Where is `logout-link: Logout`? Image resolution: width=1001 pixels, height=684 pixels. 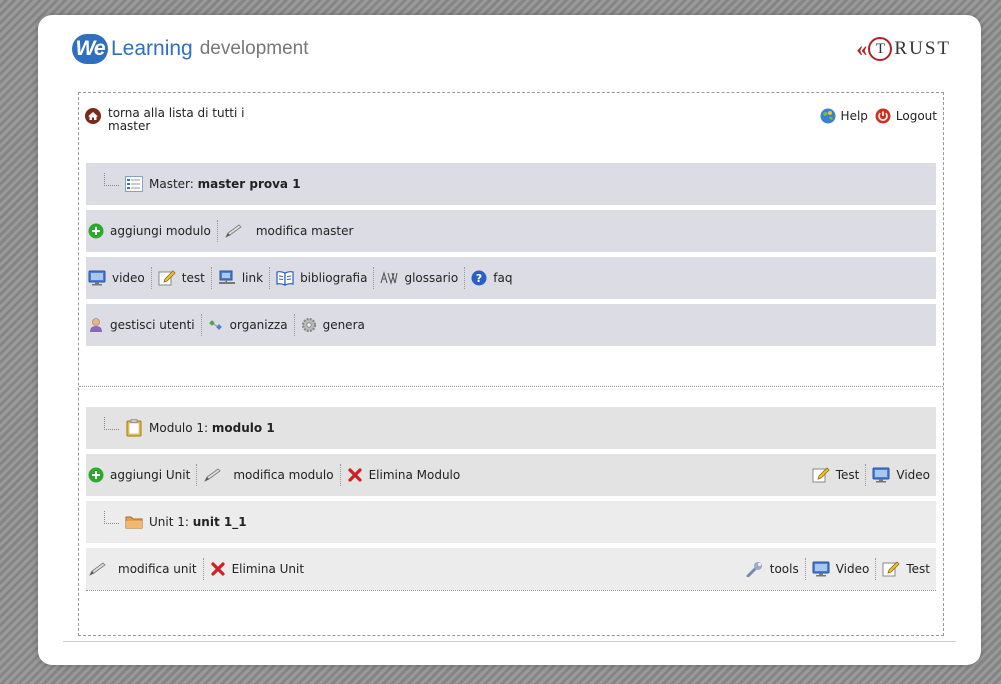
logout-link: Logout is located at coordinates (906, 116).